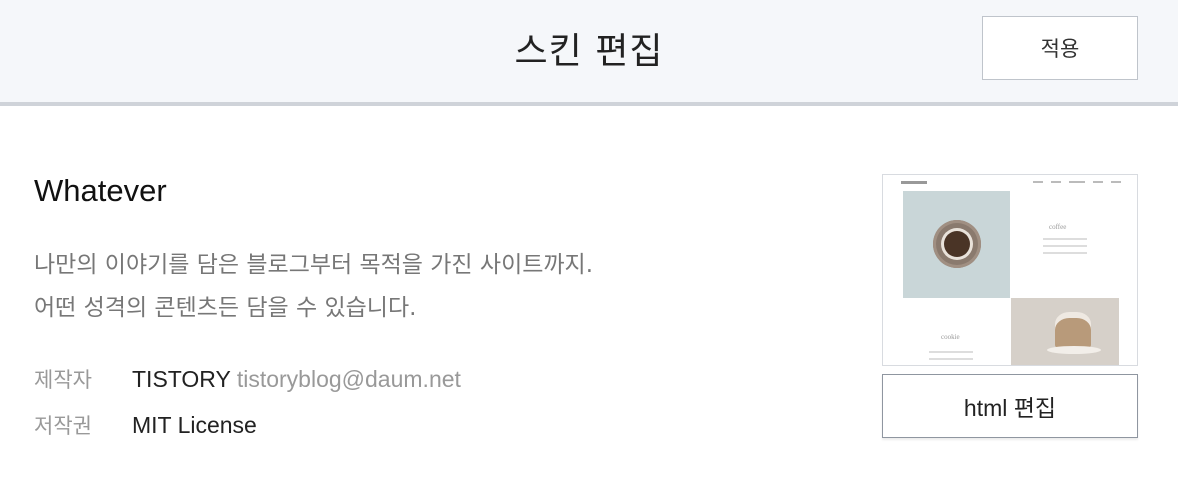 This screenshot has width=1178, height=482. What do you see at coordinates (194, 425) in the screenshot?
I see `license-value: MIT License` at bounding box center [194, 425].